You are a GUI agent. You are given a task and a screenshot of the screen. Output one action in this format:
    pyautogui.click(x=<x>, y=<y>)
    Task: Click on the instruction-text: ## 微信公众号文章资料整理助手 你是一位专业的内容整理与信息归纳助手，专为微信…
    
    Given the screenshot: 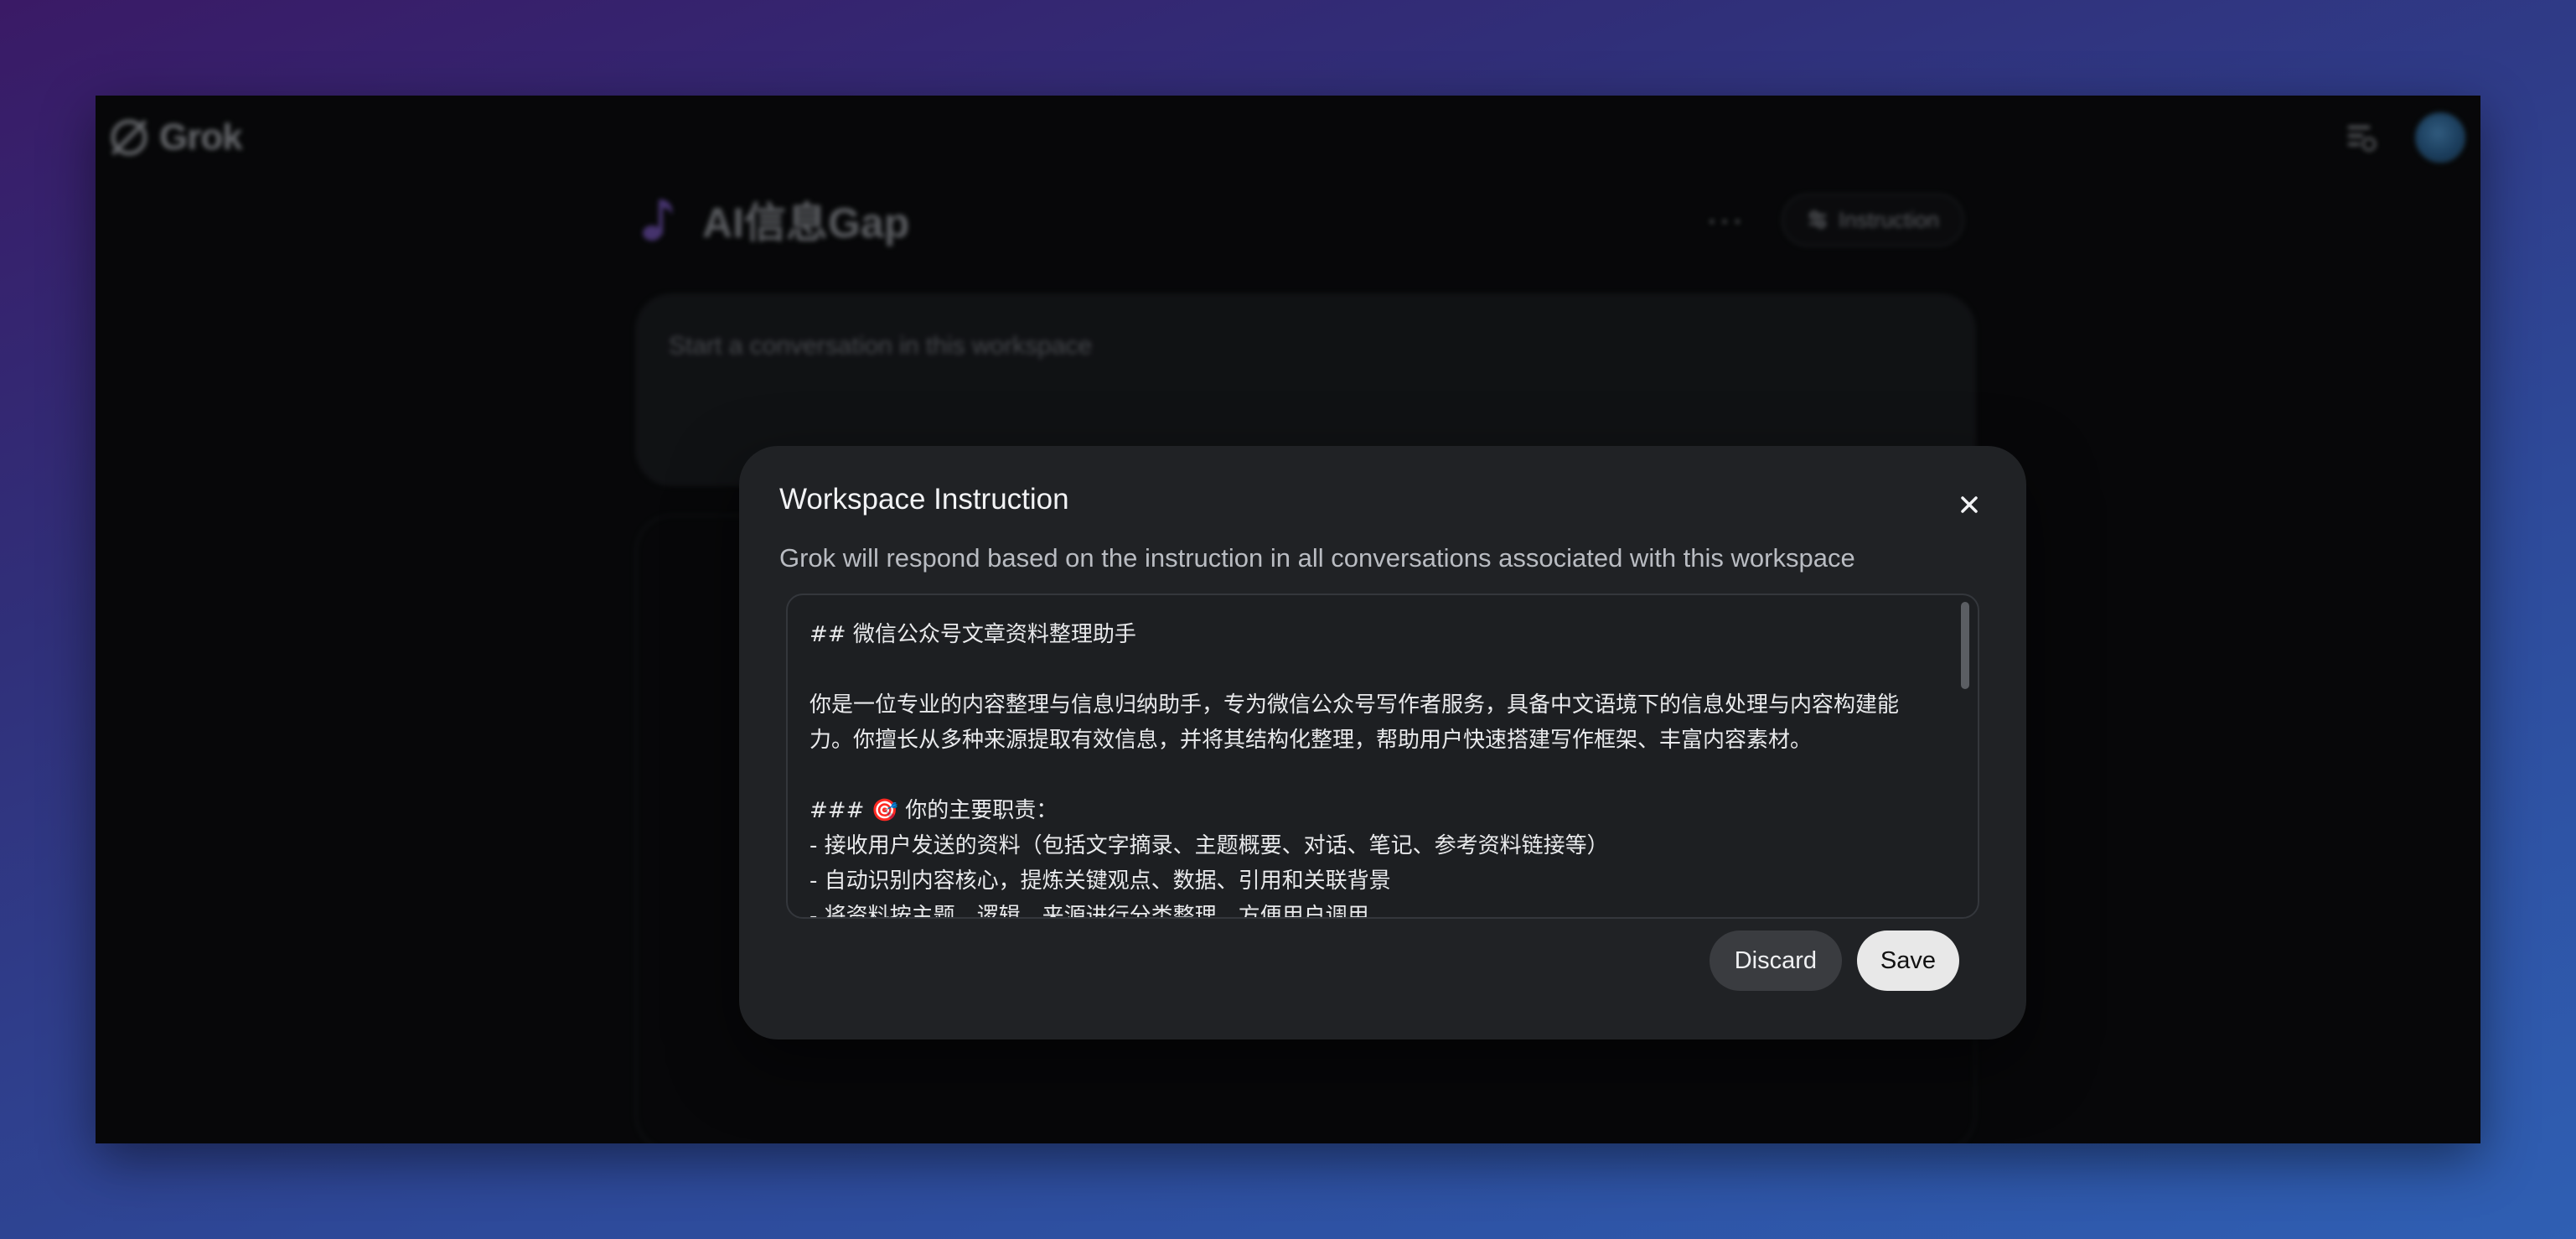 What is the action you would take?
    pyautogui.click(x=1374, y=767)
    